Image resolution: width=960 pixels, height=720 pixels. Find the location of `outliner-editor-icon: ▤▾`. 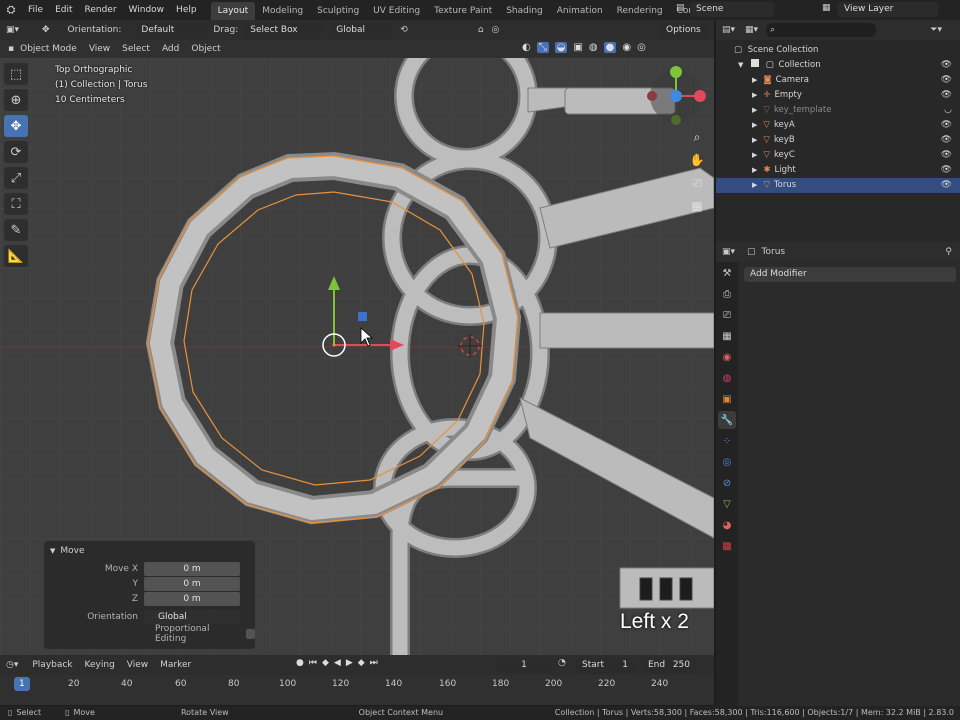

outliner-editor-icon: ▤▾ is located at coordinates (728, 30).